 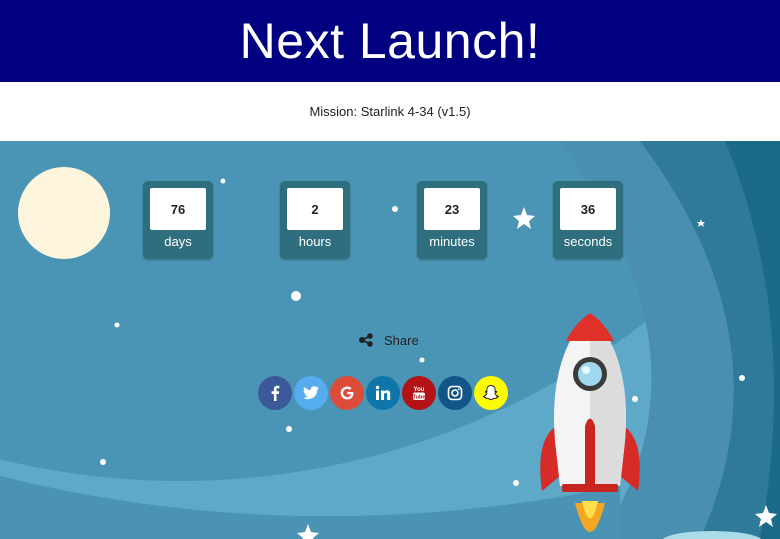 I want to click on countdown-days: 76 days, so click(x=178, y=220).